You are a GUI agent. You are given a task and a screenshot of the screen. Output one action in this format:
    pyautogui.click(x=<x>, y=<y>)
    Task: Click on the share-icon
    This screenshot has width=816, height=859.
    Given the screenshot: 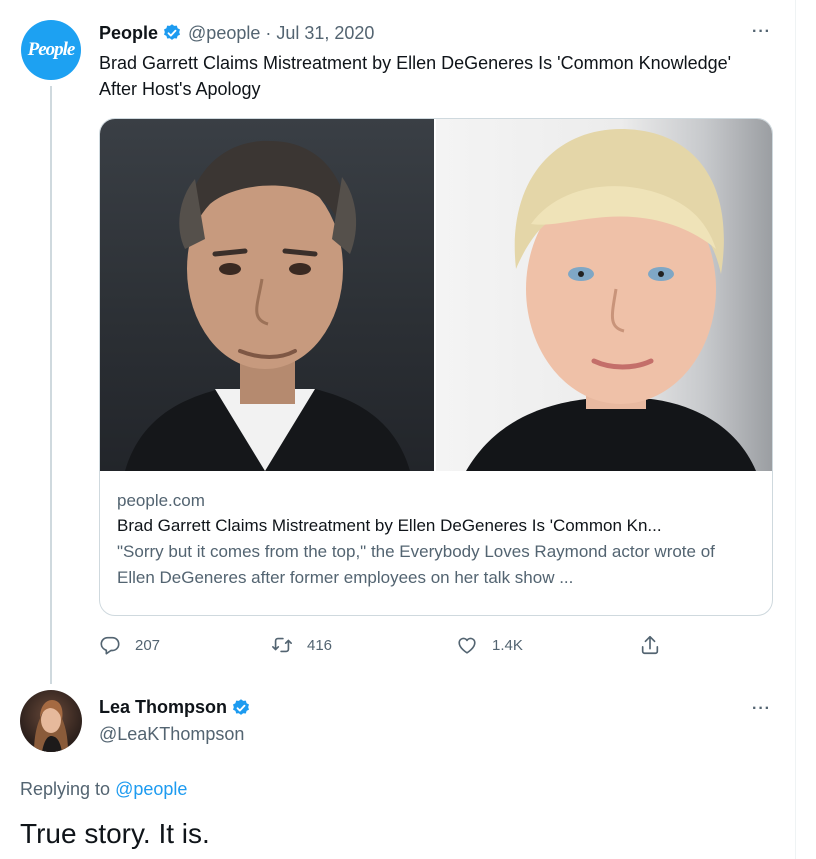 What is the action you would take?
    pyautogui.click(x=650, y=645)
    